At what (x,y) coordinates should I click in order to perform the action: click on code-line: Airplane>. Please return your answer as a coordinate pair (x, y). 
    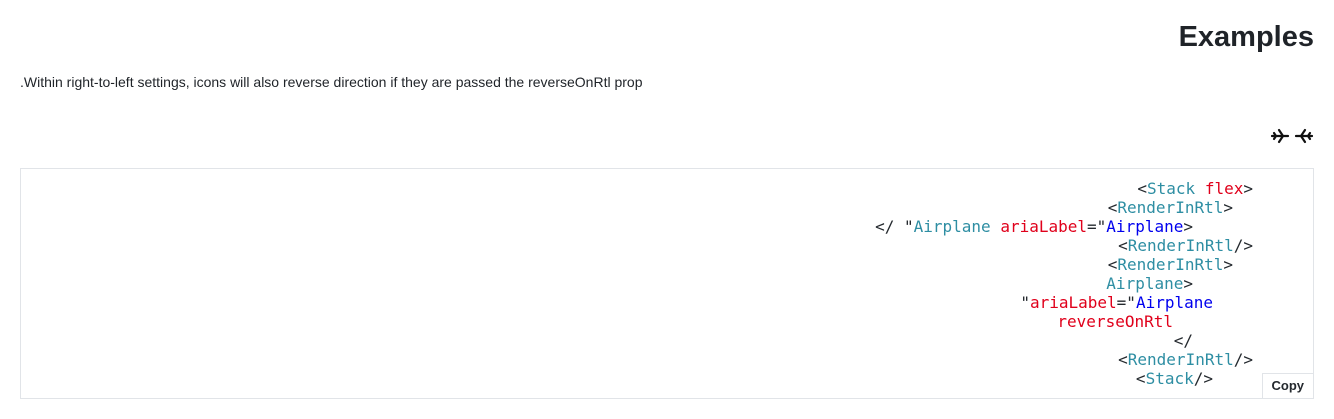
    Looking at the image, I should click on (1034, 283).